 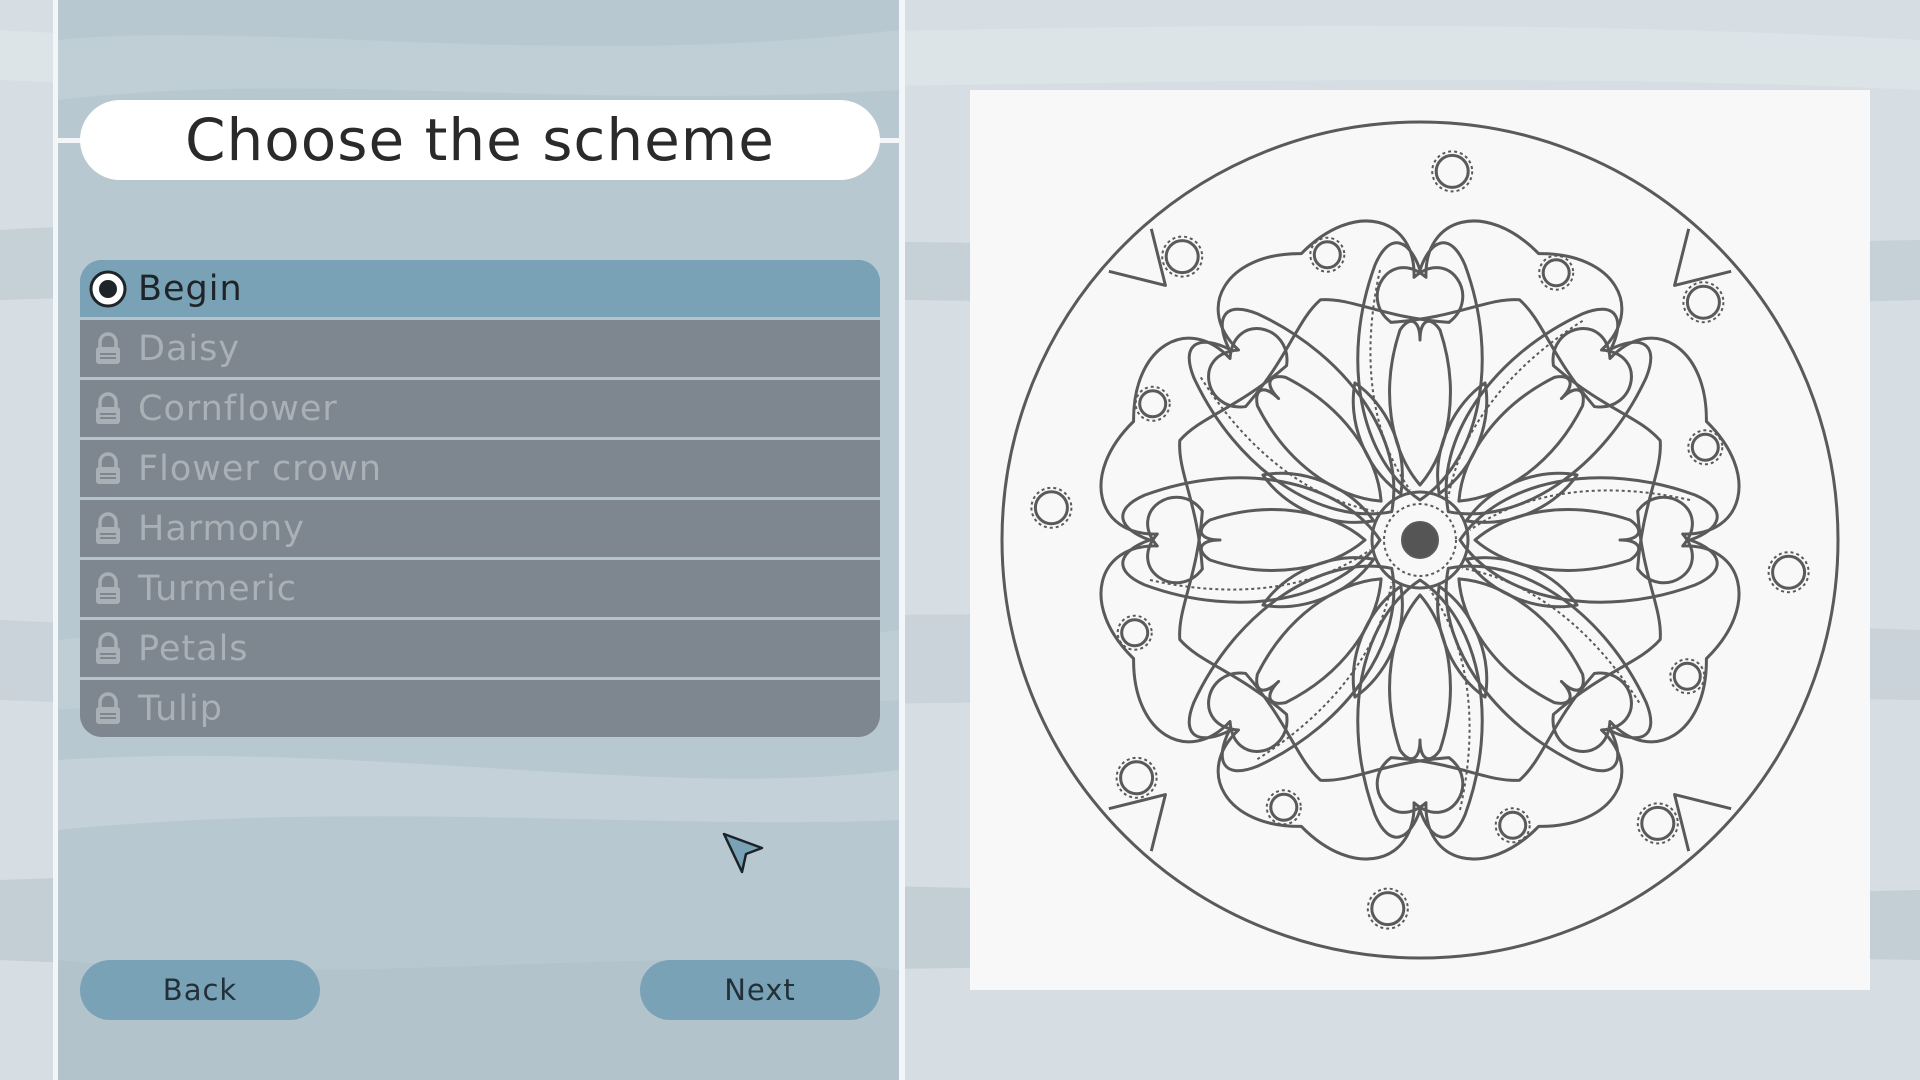 What do you see at coordinates (480, 530) in the screenshot?
I see `scheme-item-harmony: Harmony` at bounding box center [480, 530].